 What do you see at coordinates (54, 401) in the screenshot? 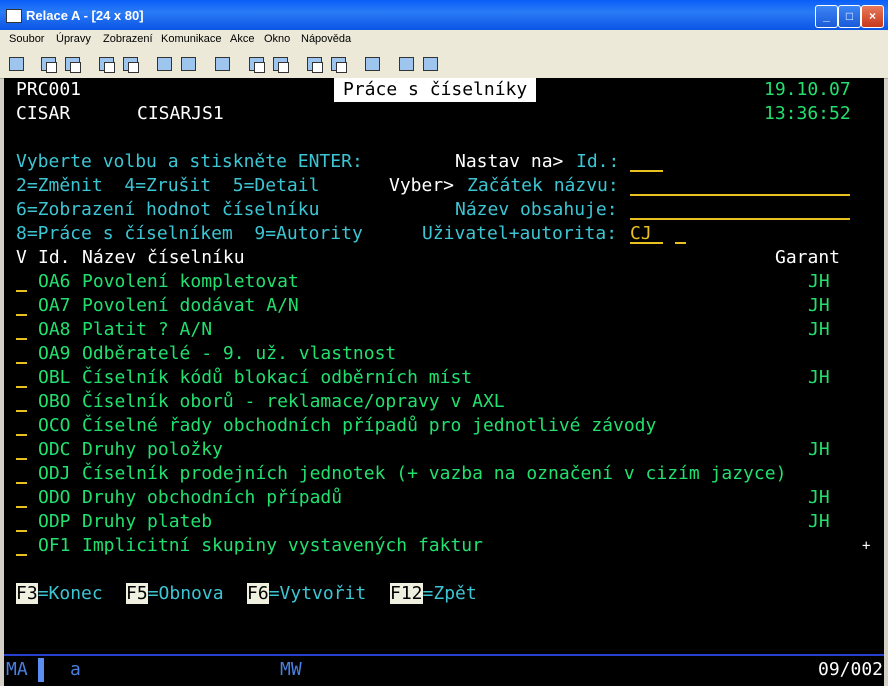
I see `row-id: OBO` at bounding box center [54, 401].